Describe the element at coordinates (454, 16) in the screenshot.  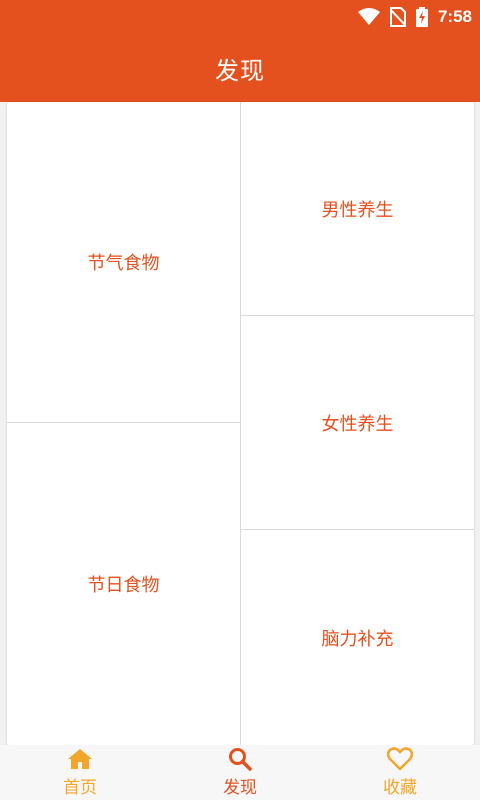
I see `status-time: 7:58` at that location.